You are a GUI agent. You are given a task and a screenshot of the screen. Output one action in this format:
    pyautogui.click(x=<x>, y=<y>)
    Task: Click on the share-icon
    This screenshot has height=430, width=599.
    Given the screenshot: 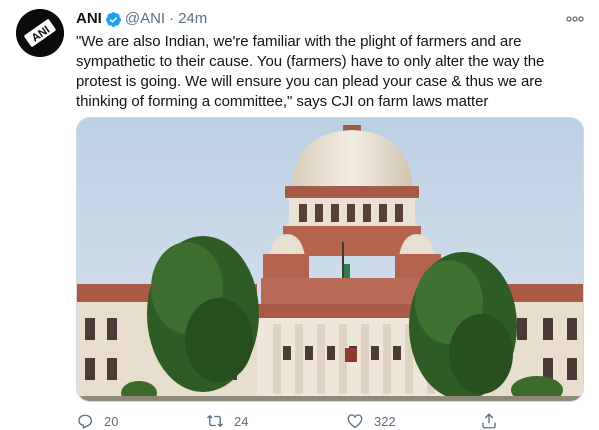 What is the action you would take?
    pyautogui.click(x=489, y=421)
    